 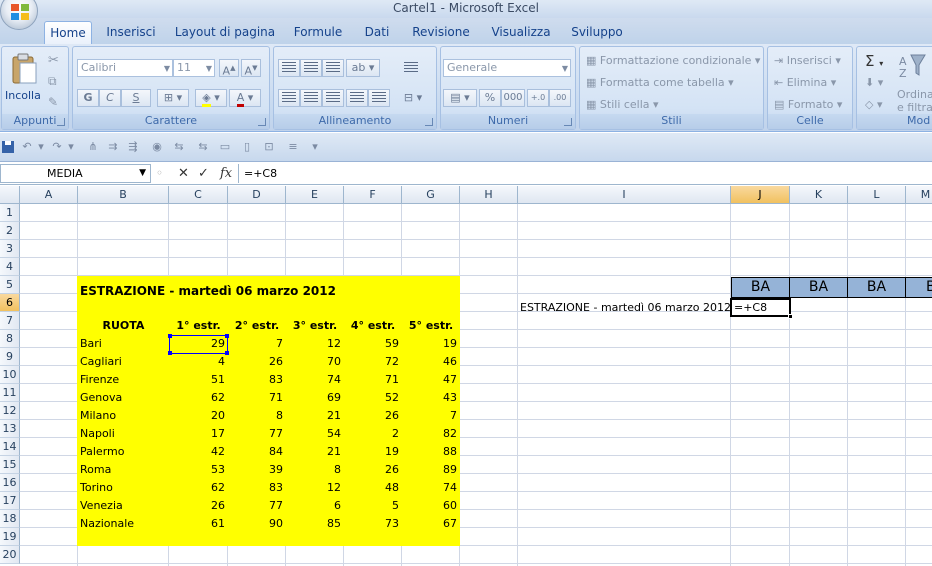 What do you see at coordinates (490, 98) in the screenshot?
I see `percent-button: %` at bounding box center [490, 98].